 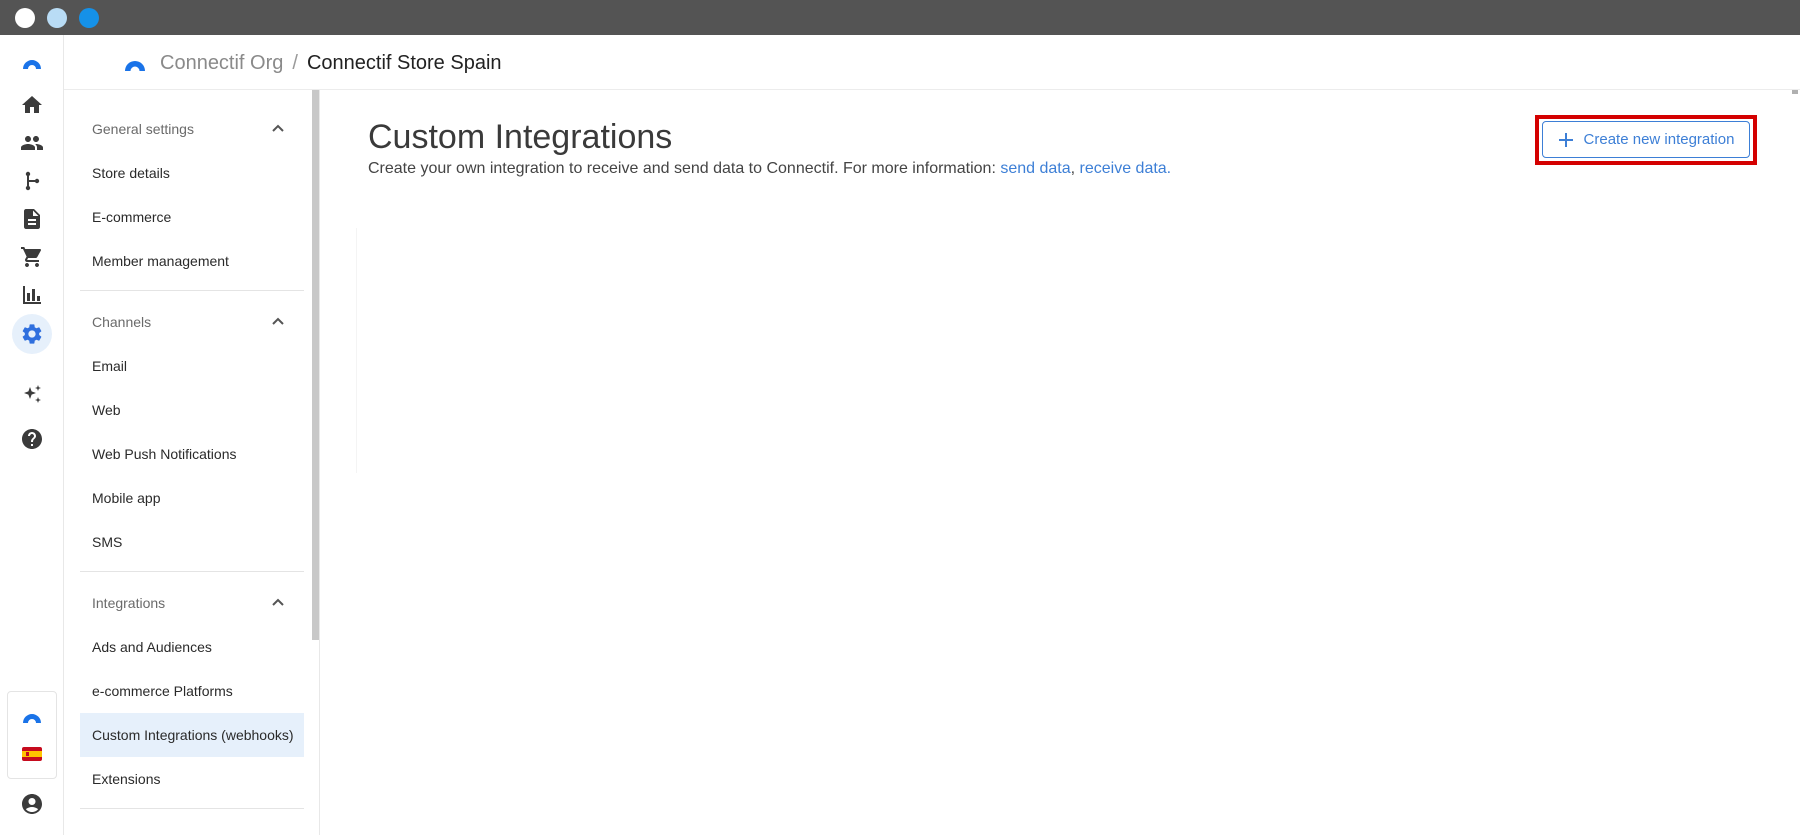 I want to click on receive-data-link: receive data., so click(x=1126, y=168).